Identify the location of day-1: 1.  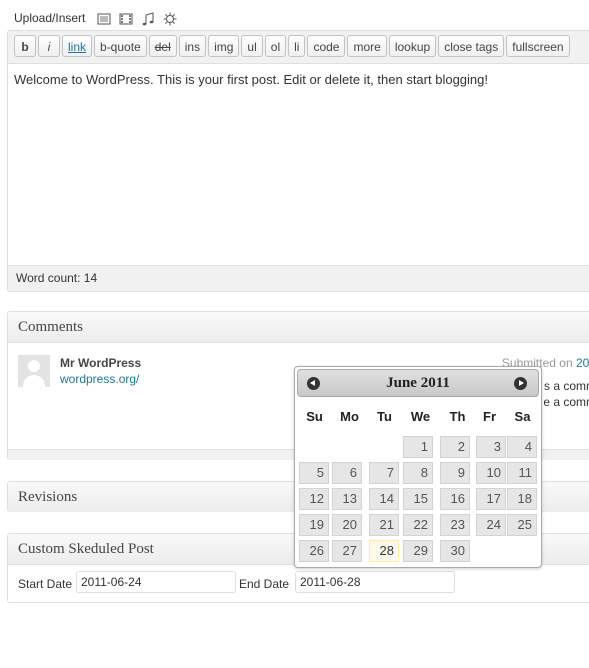
(418, 447).